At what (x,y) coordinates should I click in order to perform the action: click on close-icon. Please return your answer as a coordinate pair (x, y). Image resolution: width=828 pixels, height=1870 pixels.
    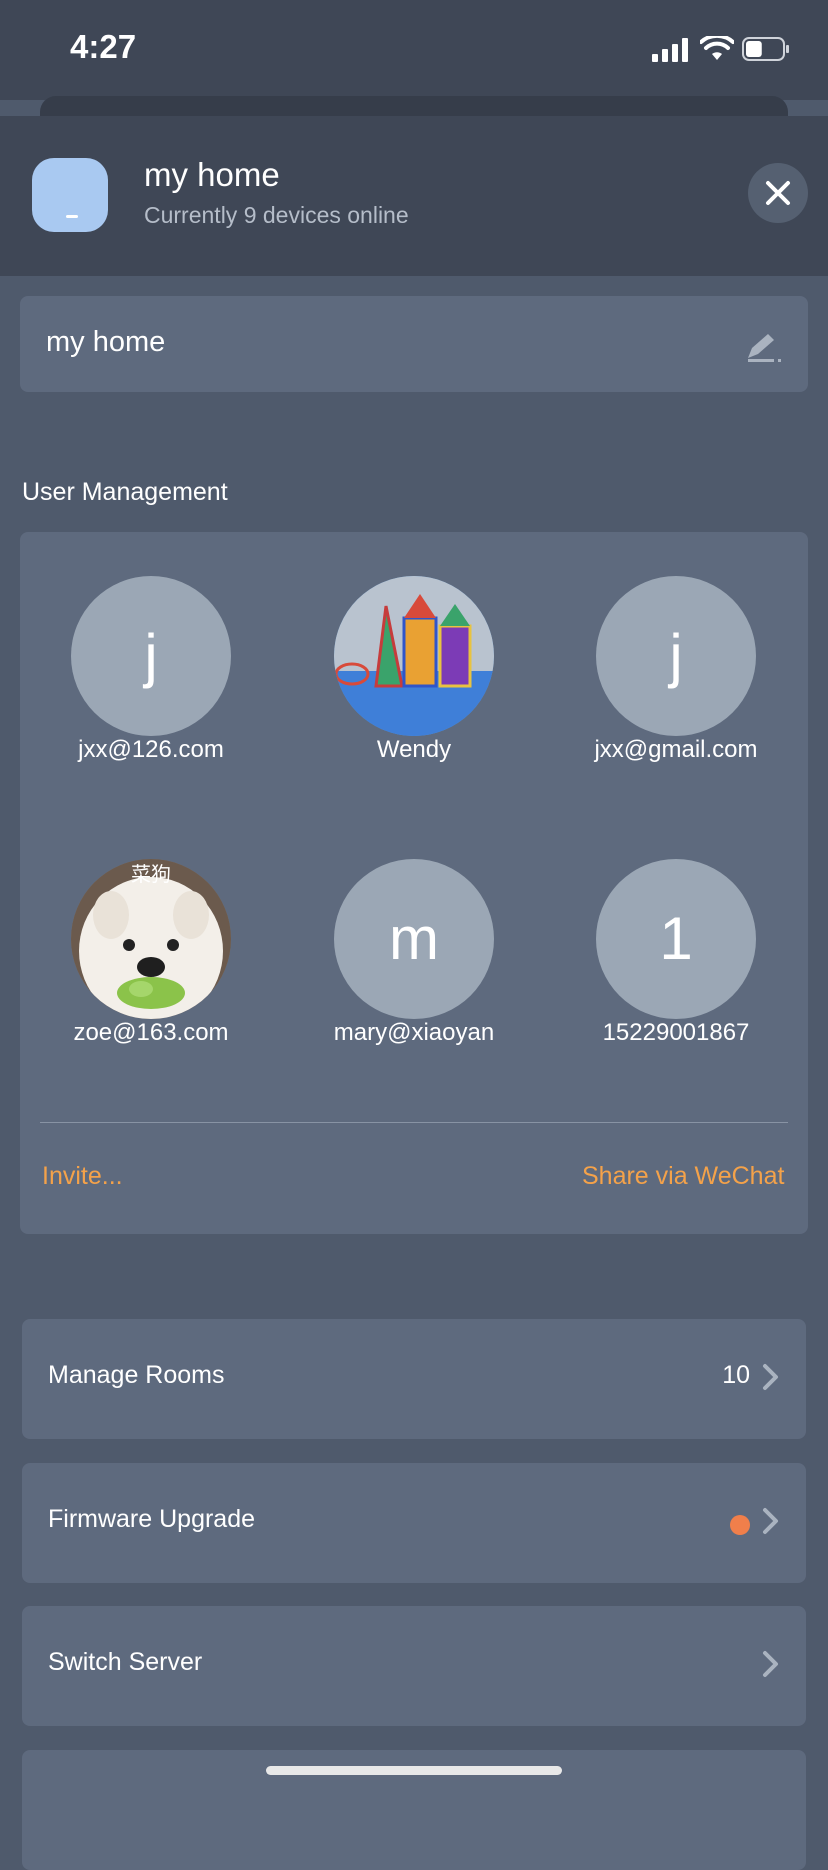
    Looking at the image, I should click on (778, 193).